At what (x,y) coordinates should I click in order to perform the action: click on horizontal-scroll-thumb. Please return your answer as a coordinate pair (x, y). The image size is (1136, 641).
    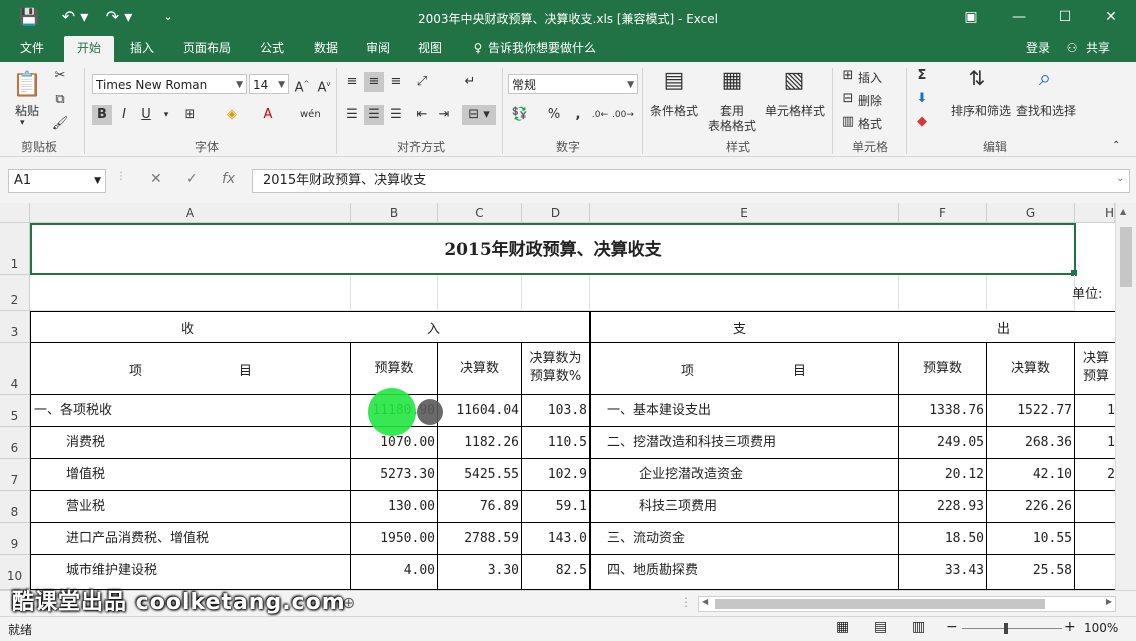
    Looking at the image, I should click on (880, 604).